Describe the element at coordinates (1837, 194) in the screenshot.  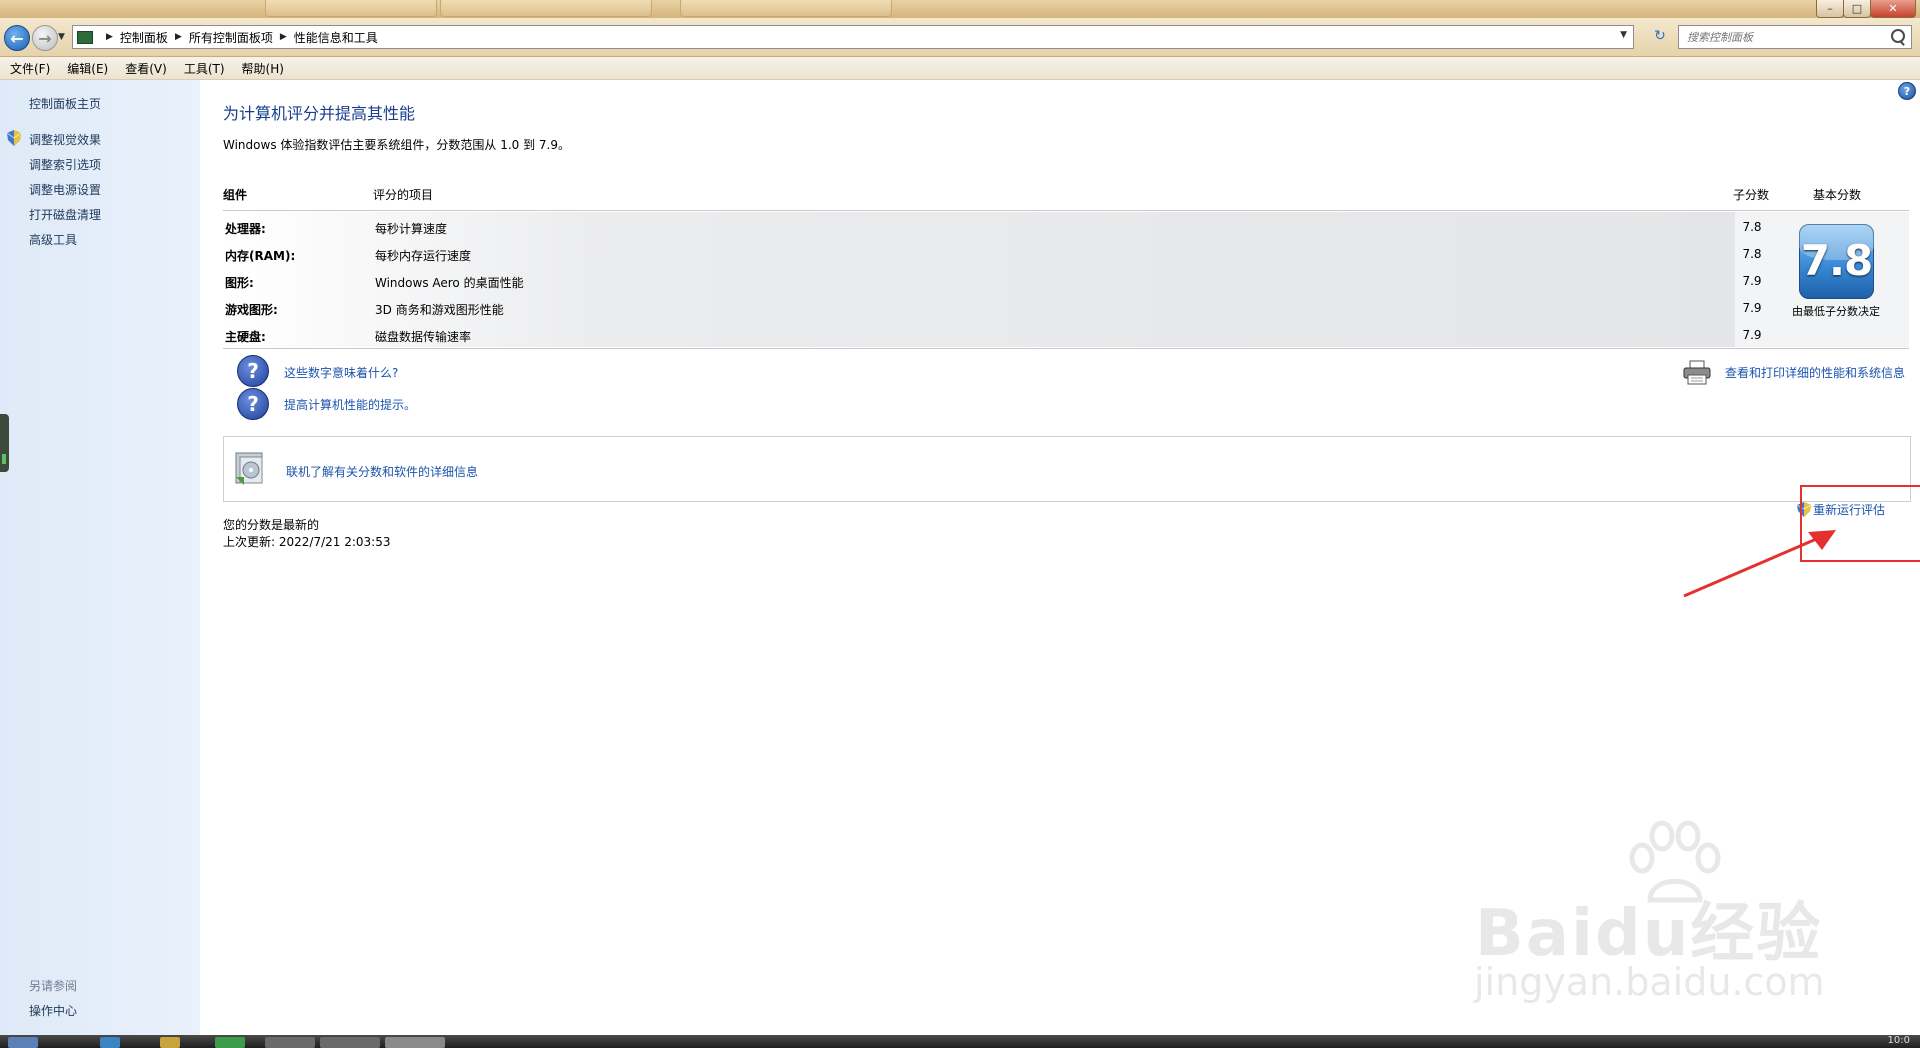
I see `col-header-base: 基本分数` at that location.